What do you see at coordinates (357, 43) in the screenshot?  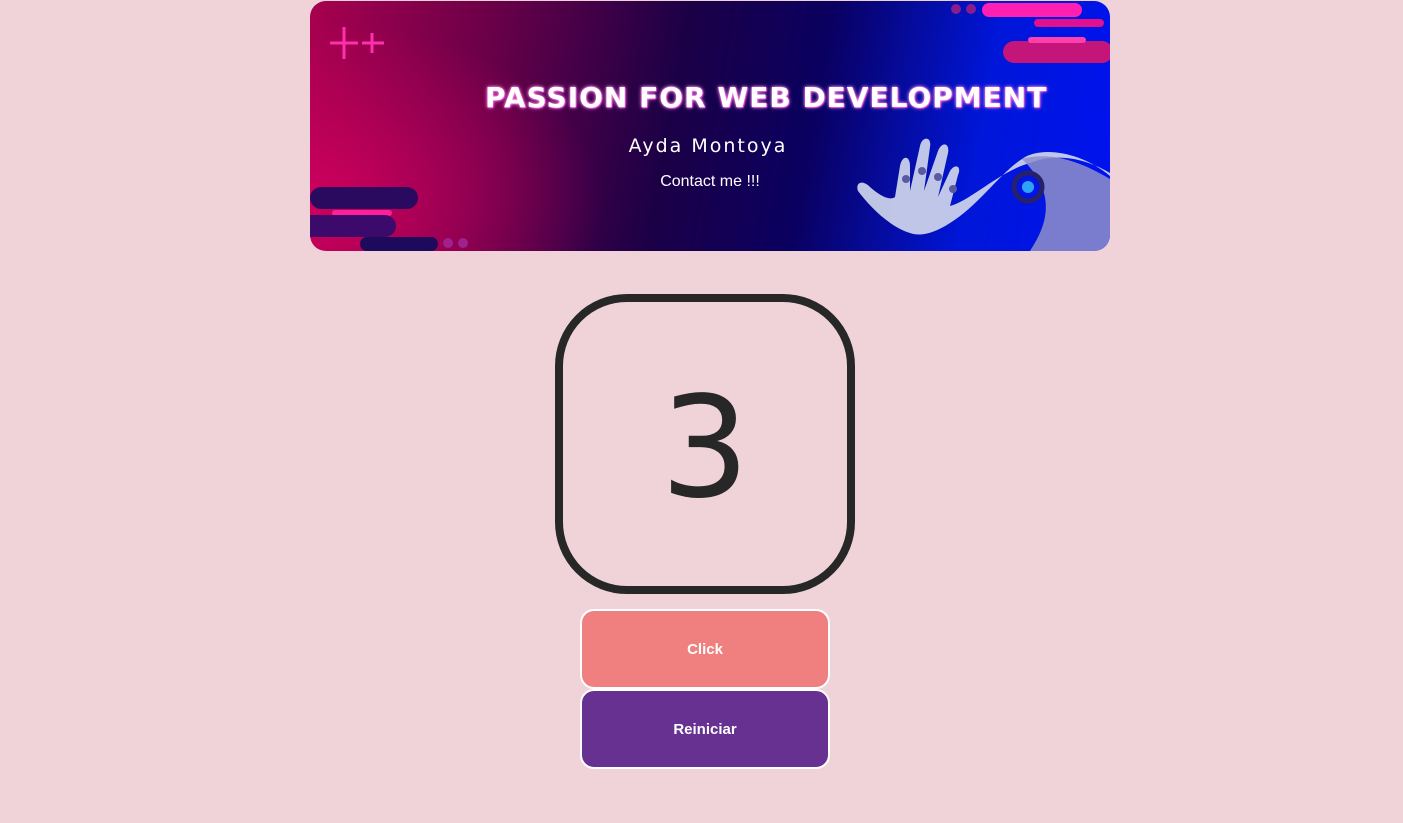 I see `plus-decoration-icon` at bounding box center [357, 43].